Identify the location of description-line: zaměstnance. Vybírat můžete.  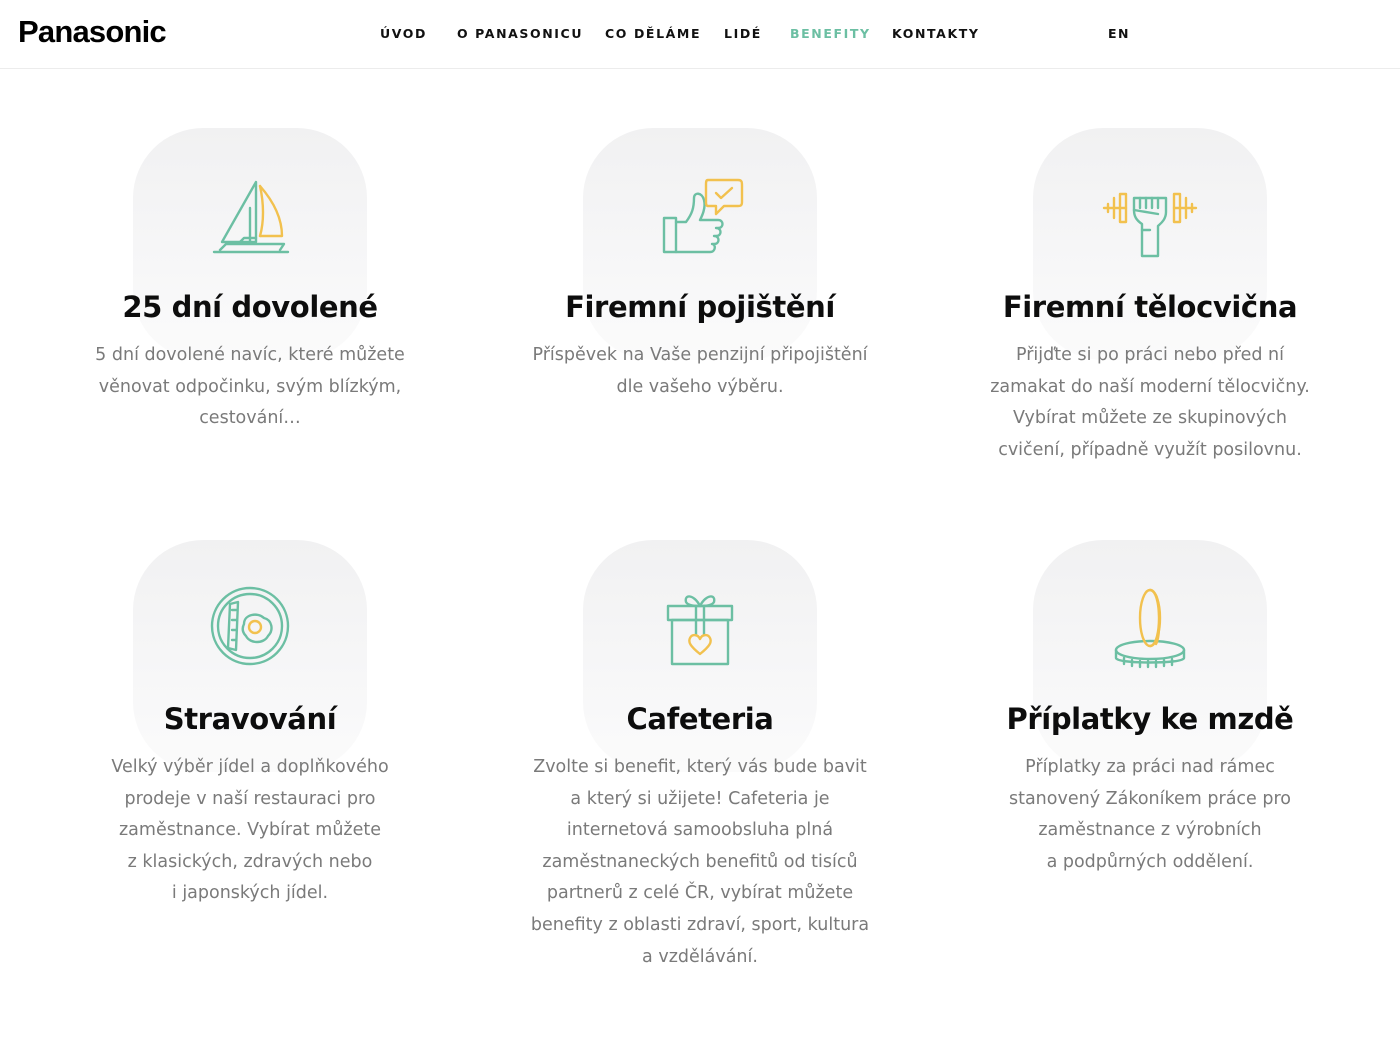
(249, 830).